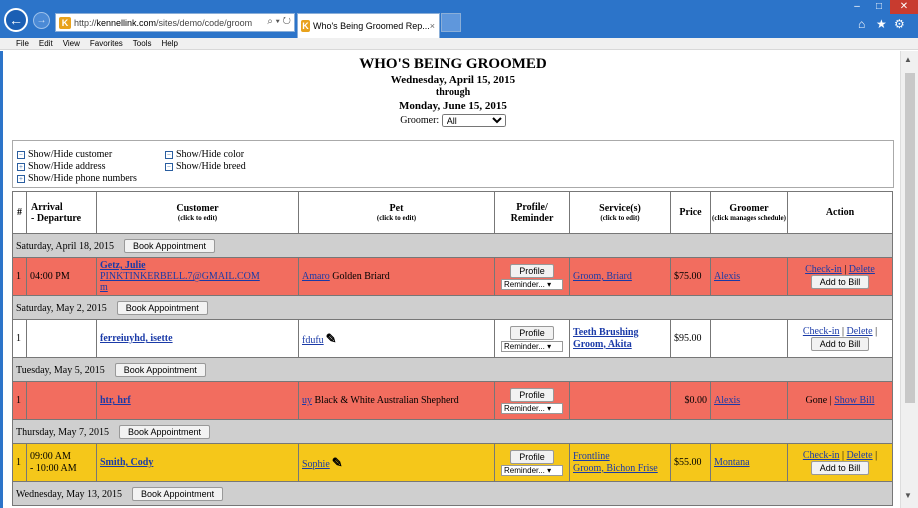 This screenshot has width=918, height=508. I want to click on col-pet-label: Pet, so click(396, 208).